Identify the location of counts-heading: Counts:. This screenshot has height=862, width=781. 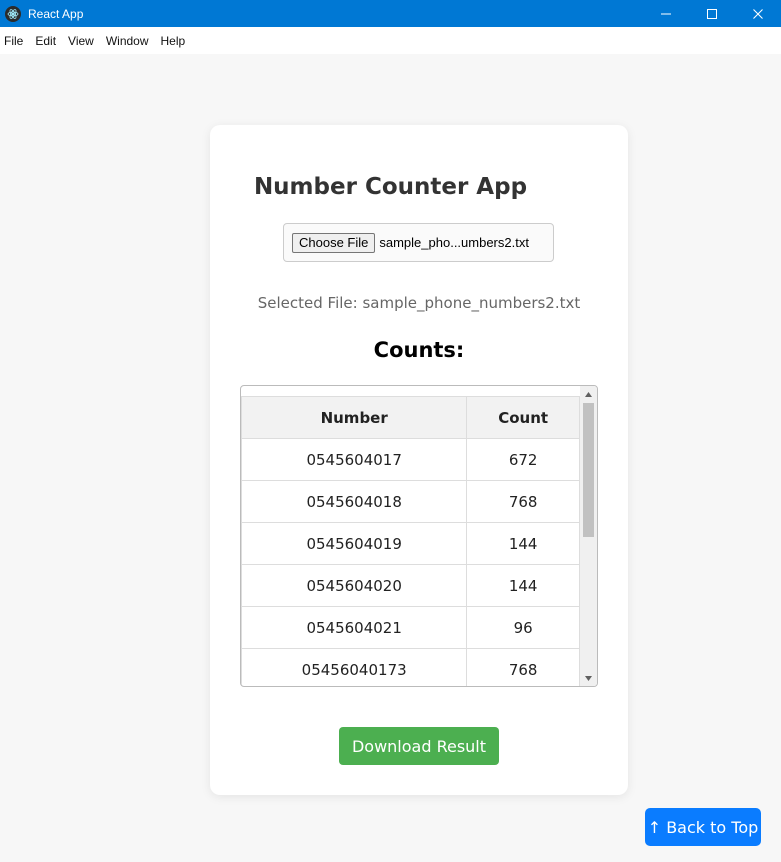
(419, 350).